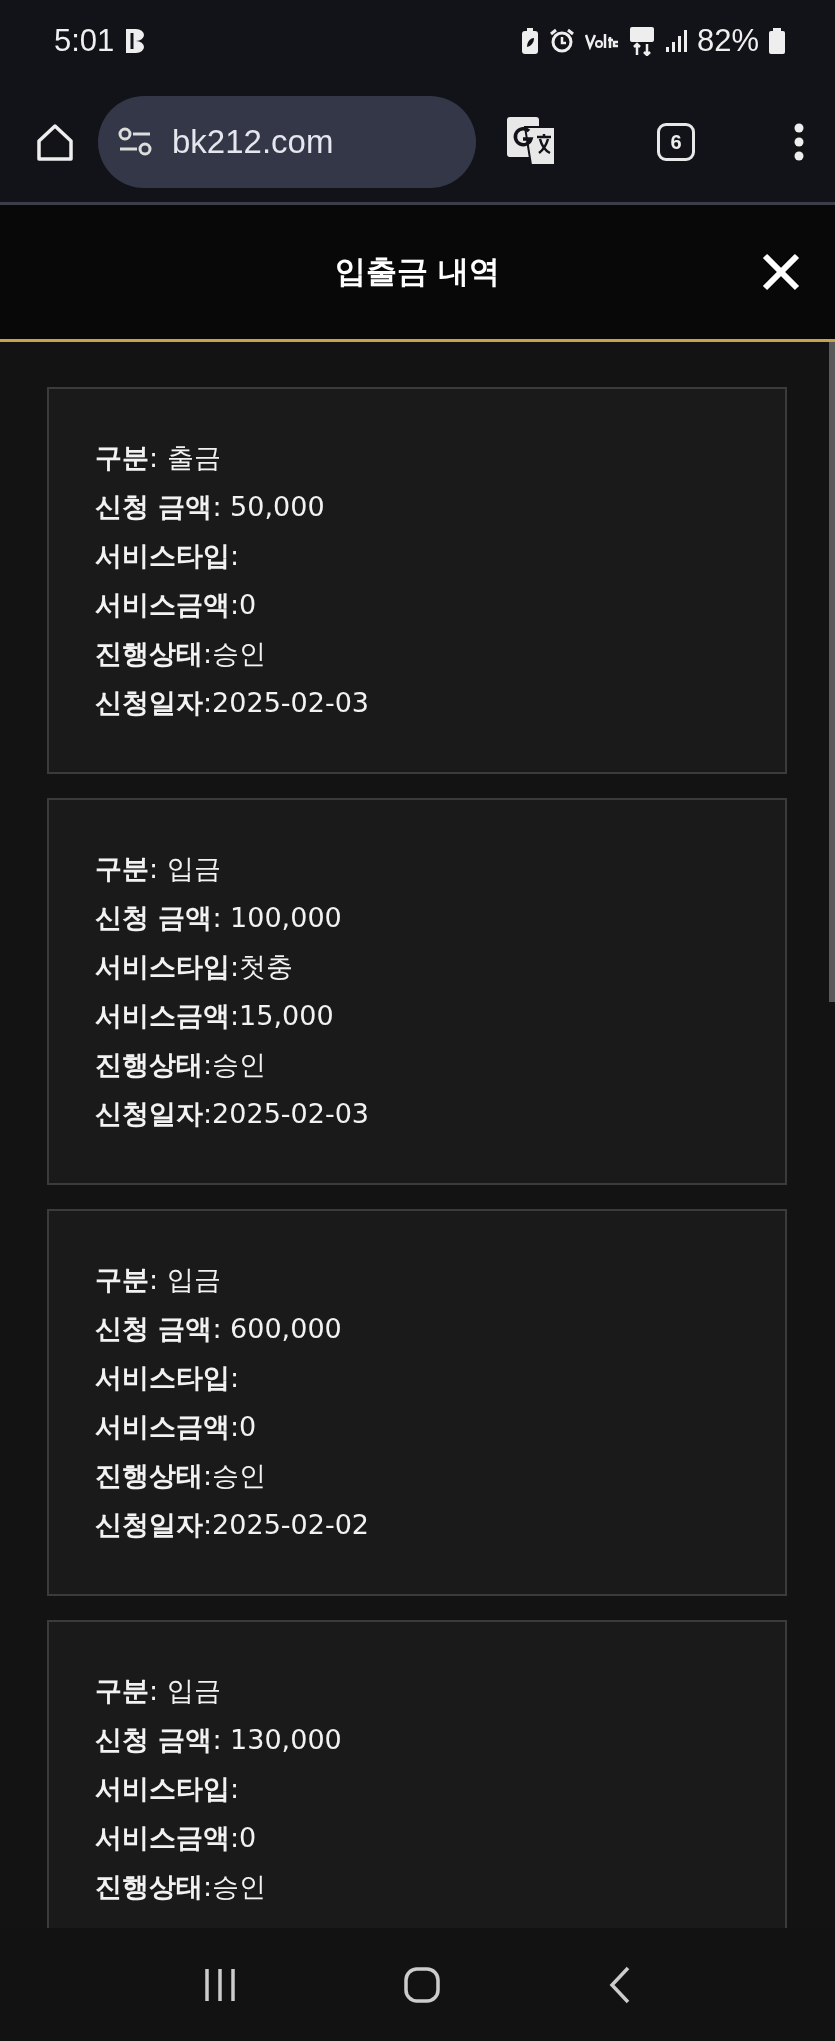  Describe the element at coordinates (430, 457) in the screenshot. I see `transaction-field: 구분: 출금` at that location.